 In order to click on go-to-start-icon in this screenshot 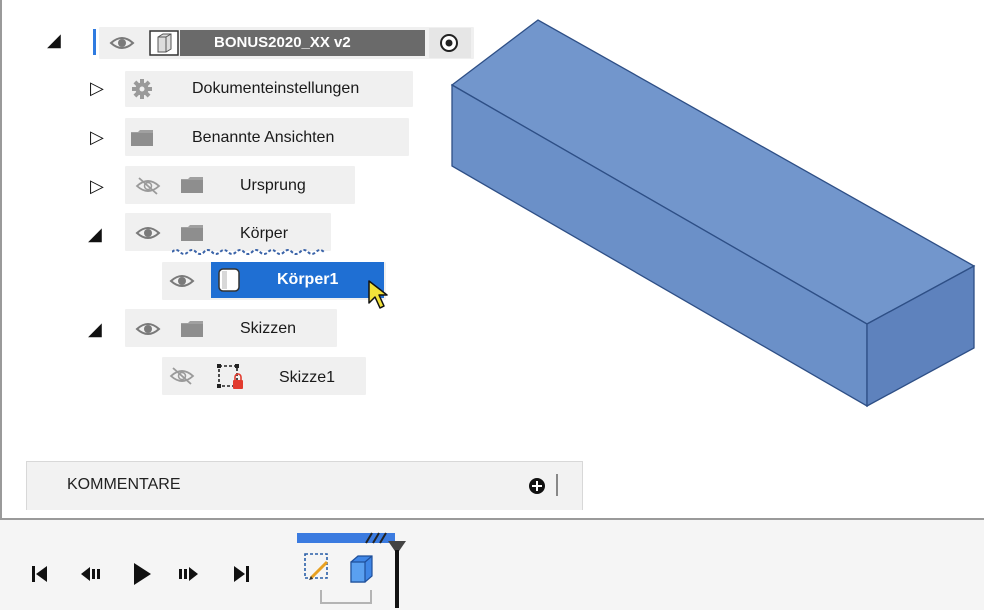, I will do `click(40, 574)`.